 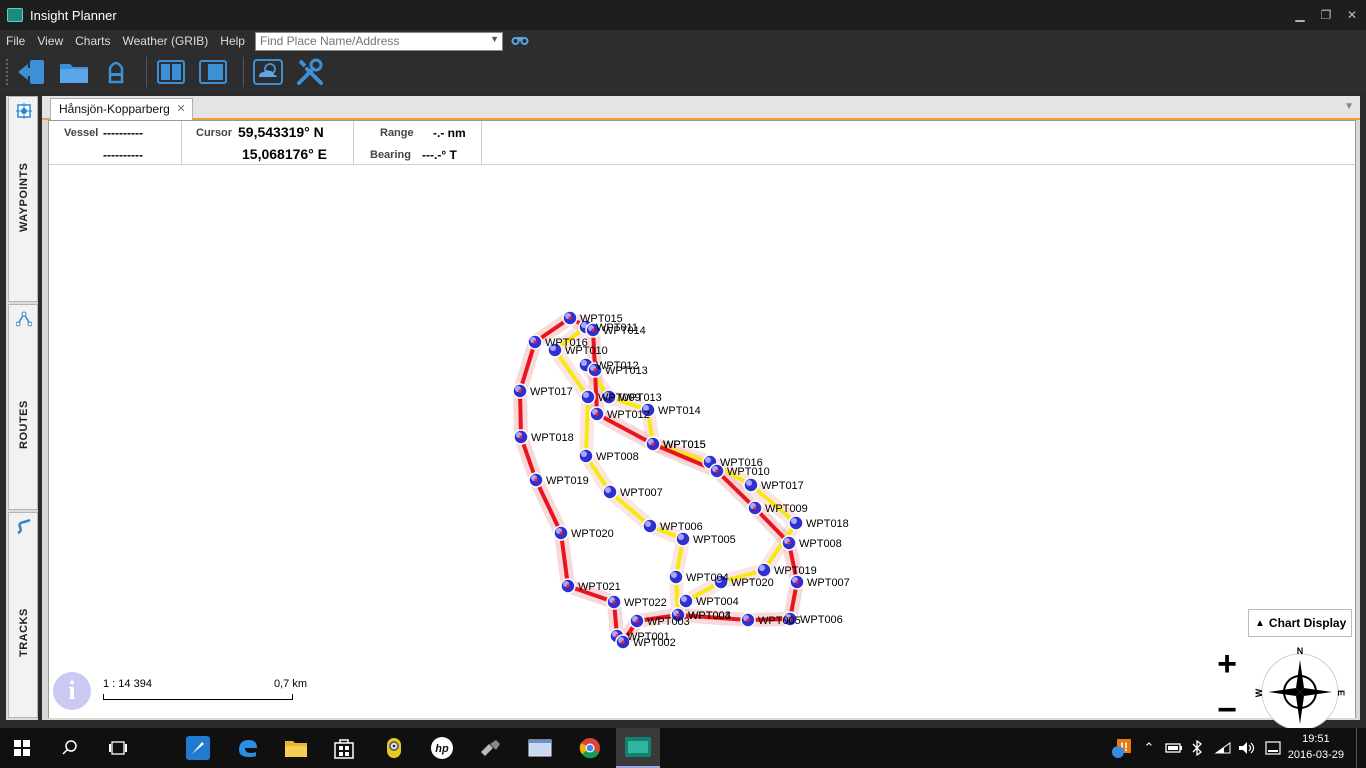 I want to click on compass-rose: N S W E, so click(x=1300, y=692).